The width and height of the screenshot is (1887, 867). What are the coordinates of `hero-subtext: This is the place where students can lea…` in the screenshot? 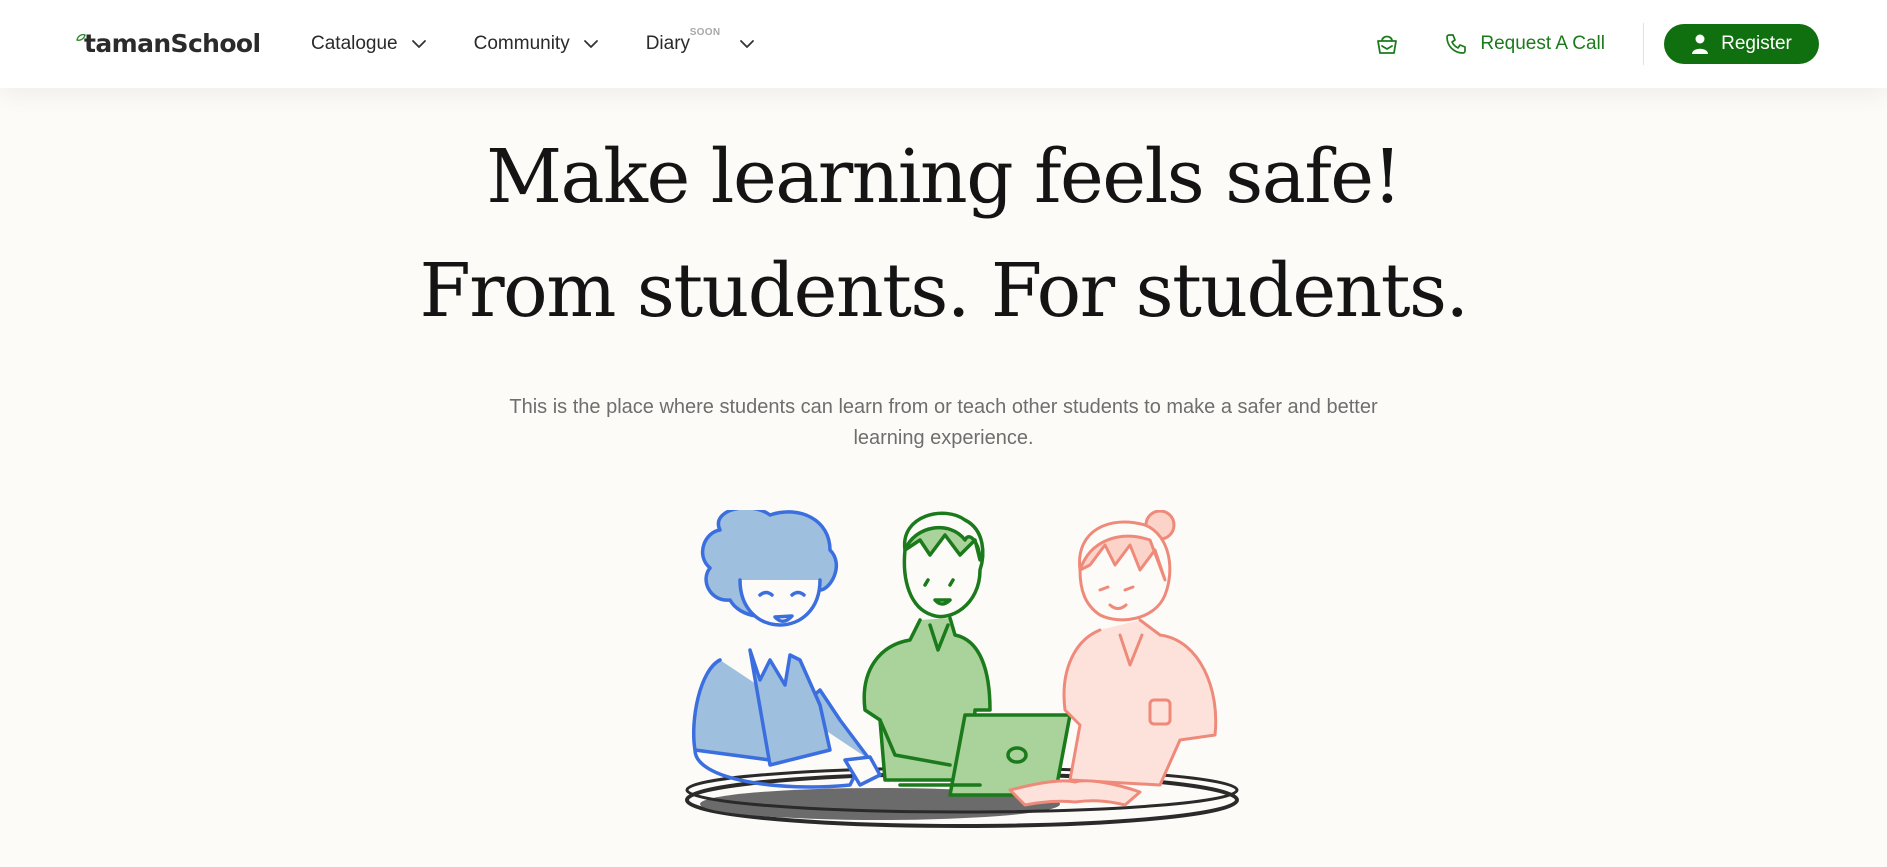 It's located at (943, 422).